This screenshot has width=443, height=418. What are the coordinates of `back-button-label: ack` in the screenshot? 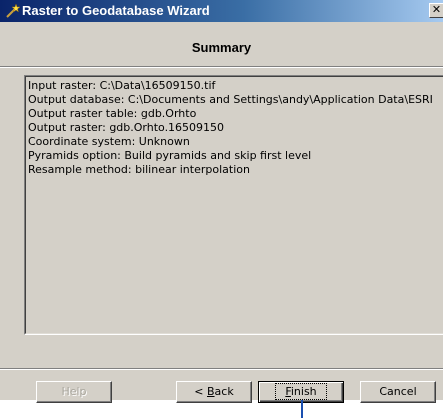 It's located at (224, 391).